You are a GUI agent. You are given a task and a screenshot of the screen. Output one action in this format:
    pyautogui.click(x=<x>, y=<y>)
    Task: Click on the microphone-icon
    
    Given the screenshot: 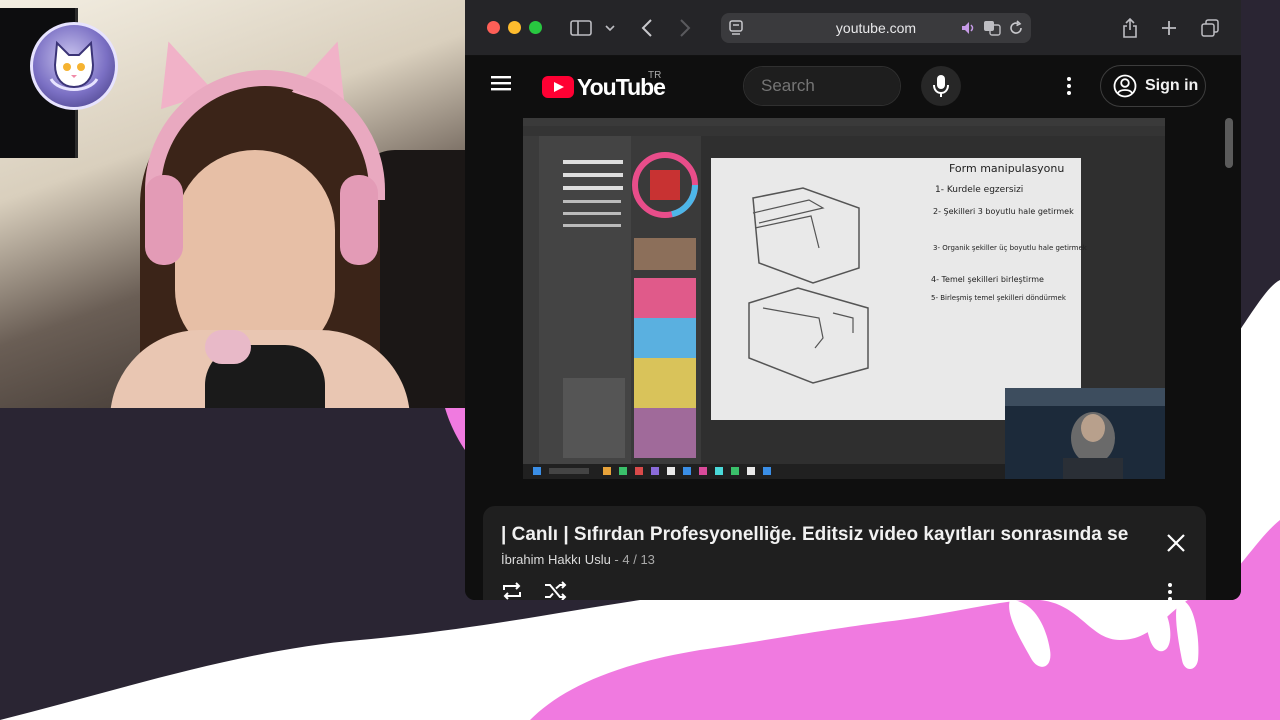 What is the action you would take?
    pyautogui.click(x=941, y=86)
    